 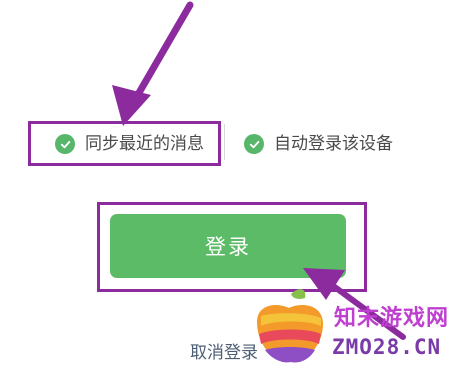 I want to click on arrow-annotation, so click(x=153, y=63).